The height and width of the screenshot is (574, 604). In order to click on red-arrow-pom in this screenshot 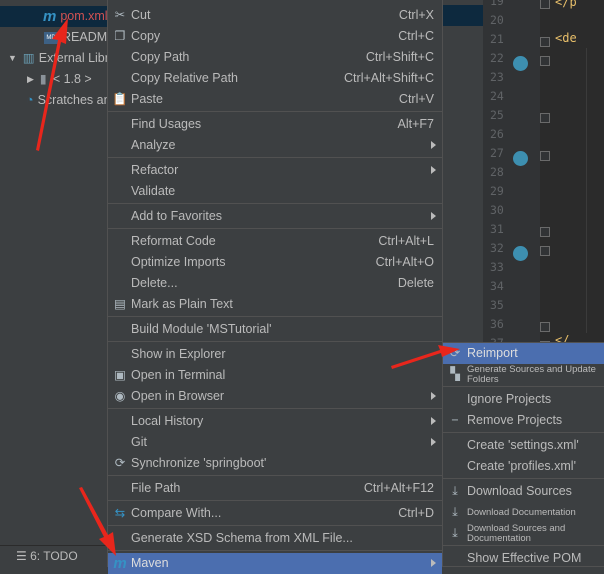, I will do `click(52, 84)`.